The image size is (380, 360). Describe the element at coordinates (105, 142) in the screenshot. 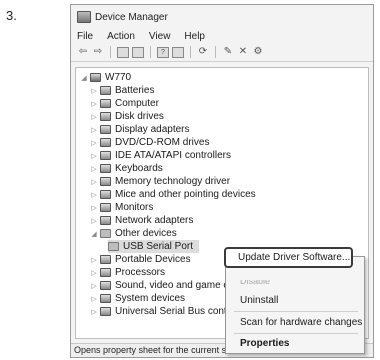

I see `dvd-drive-icon` at that location.